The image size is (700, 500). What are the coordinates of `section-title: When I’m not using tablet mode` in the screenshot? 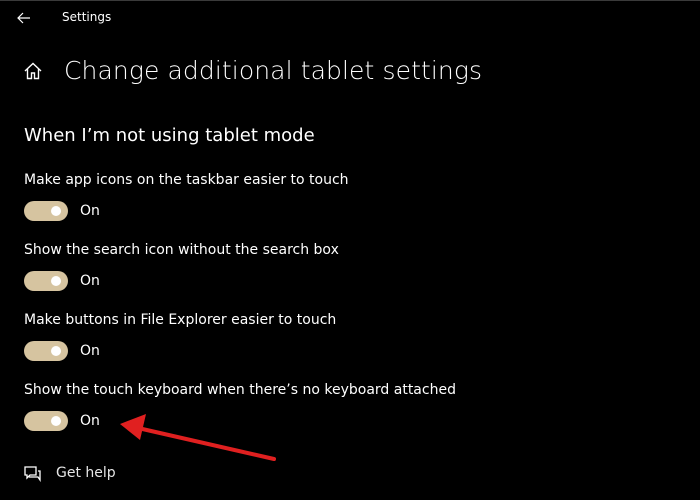 It's located at (169, 135).